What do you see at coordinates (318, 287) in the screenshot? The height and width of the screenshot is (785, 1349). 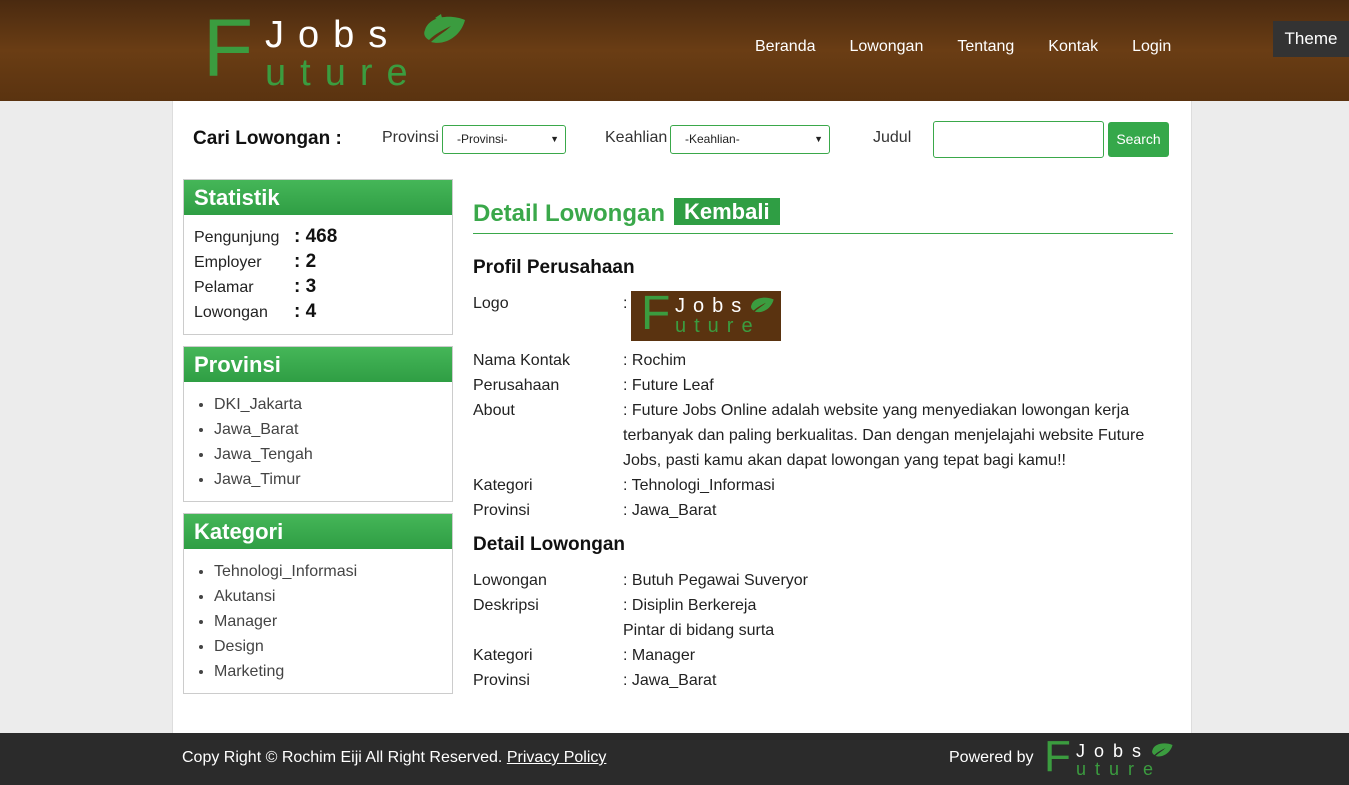 I see `stat-row: Pelamar : 3` at bounding box center [318, 287].